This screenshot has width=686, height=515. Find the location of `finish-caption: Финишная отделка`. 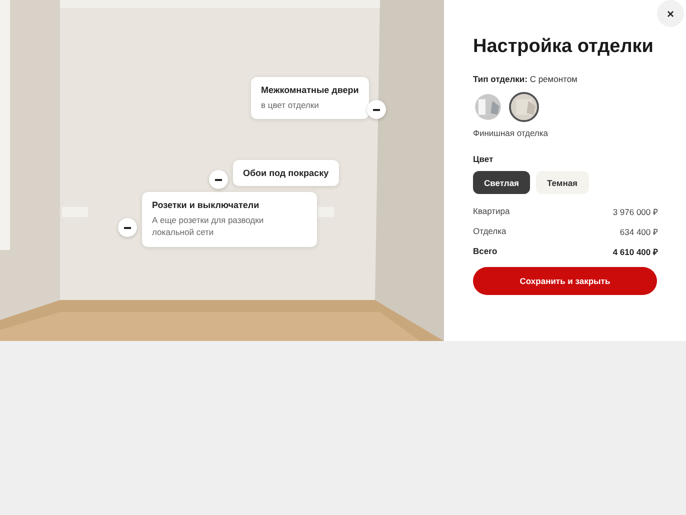

finish-caption: Финишная отделка is located at coordinates (511, 133).